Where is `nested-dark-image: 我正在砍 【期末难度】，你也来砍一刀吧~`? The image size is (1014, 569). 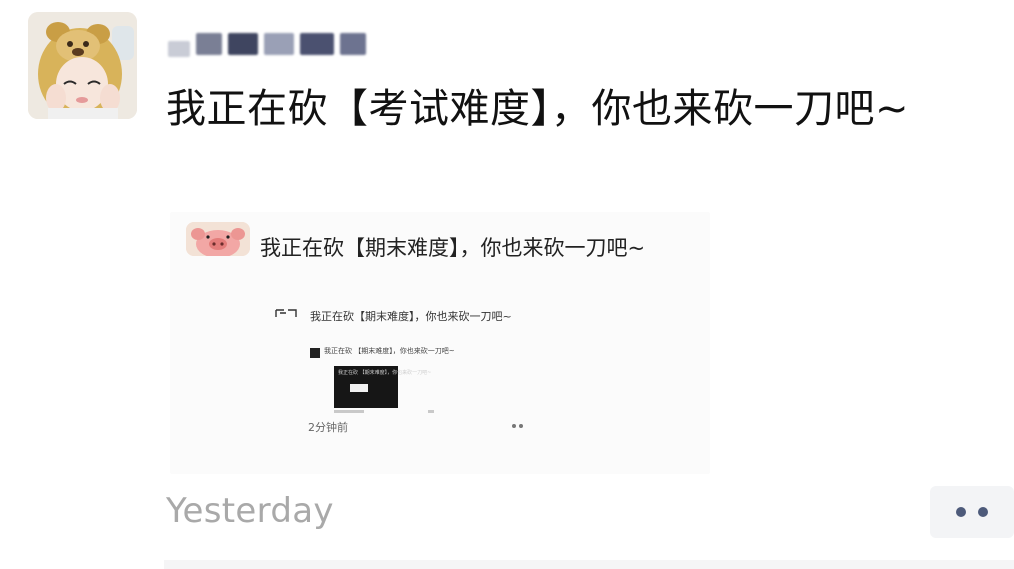
nested-dark-image: 我正在砍 【期末难度】，你也来砍一刀吧~ is located at coordinates (382, 387).